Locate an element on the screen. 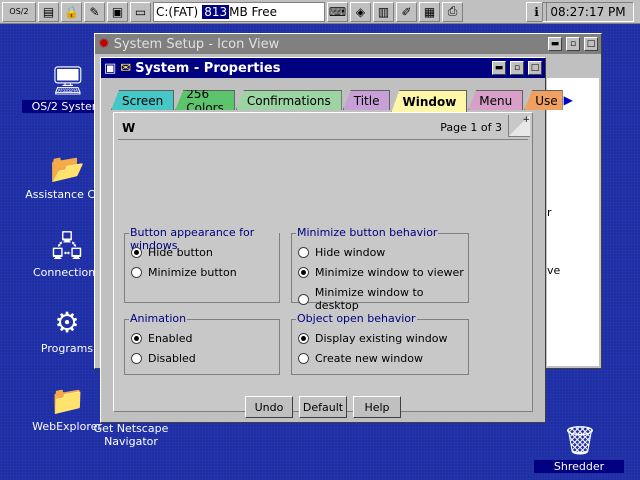  radio-minimize-button: Minimize button is located at coordinates (184, 272).